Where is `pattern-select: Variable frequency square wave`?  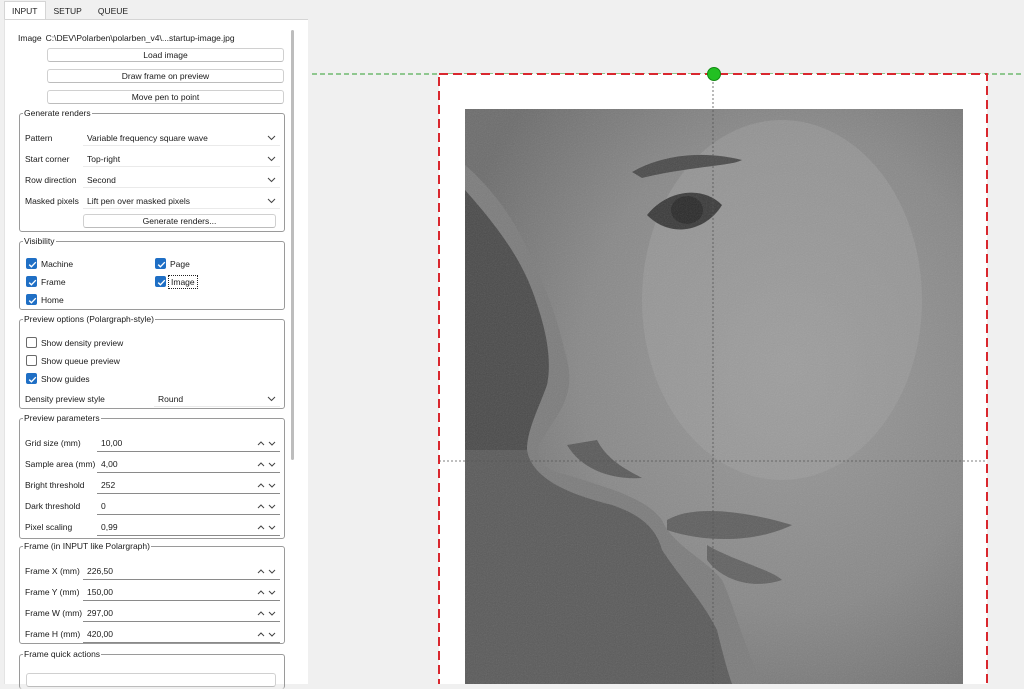 pattern-select: Variable frequency square wave is located at coordinates (181, 138).